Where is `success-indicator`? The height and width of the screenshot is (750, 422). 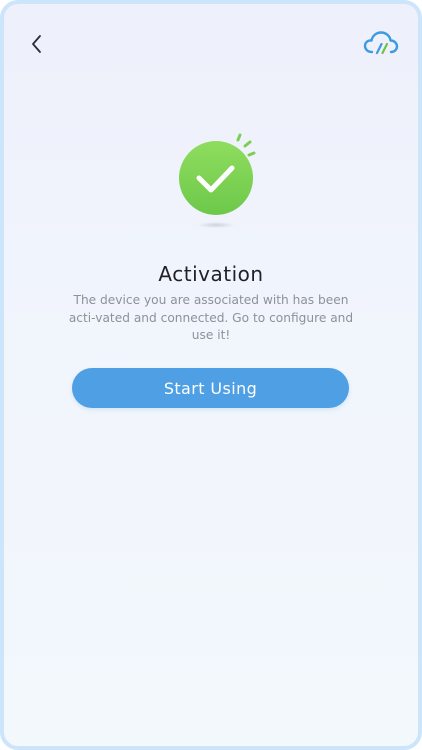
success-indicator is located at coordinates (219, 181).